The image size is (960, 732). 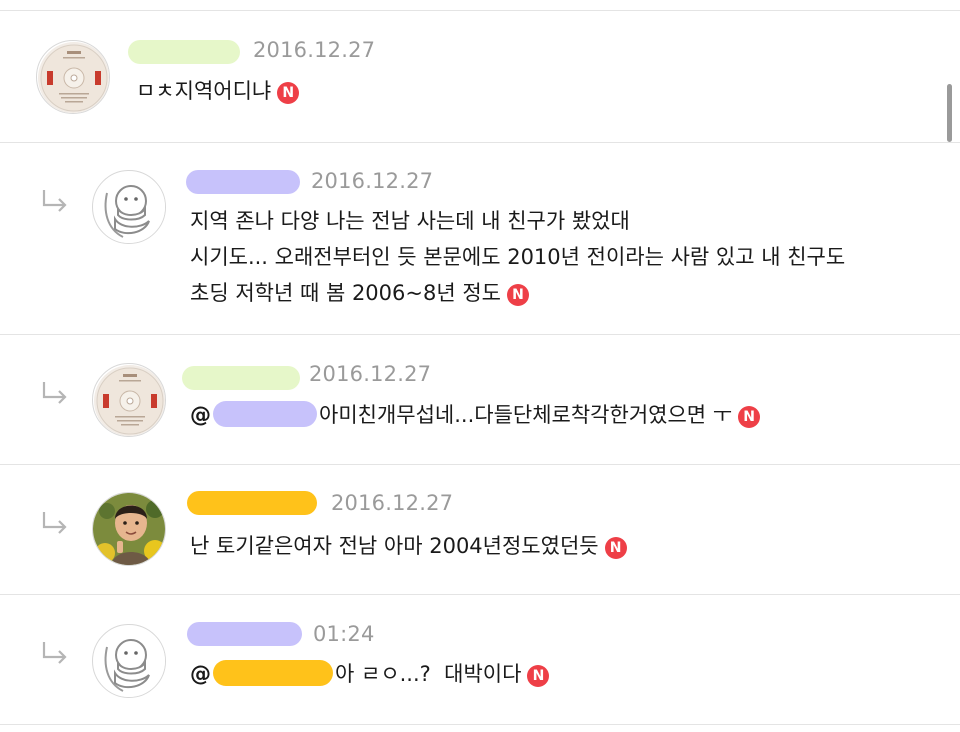 I want to click on comment-text: @ 아미친개무섭네...다들단체로착각한거였으면 ㅜN, so click(x=475, y=415).